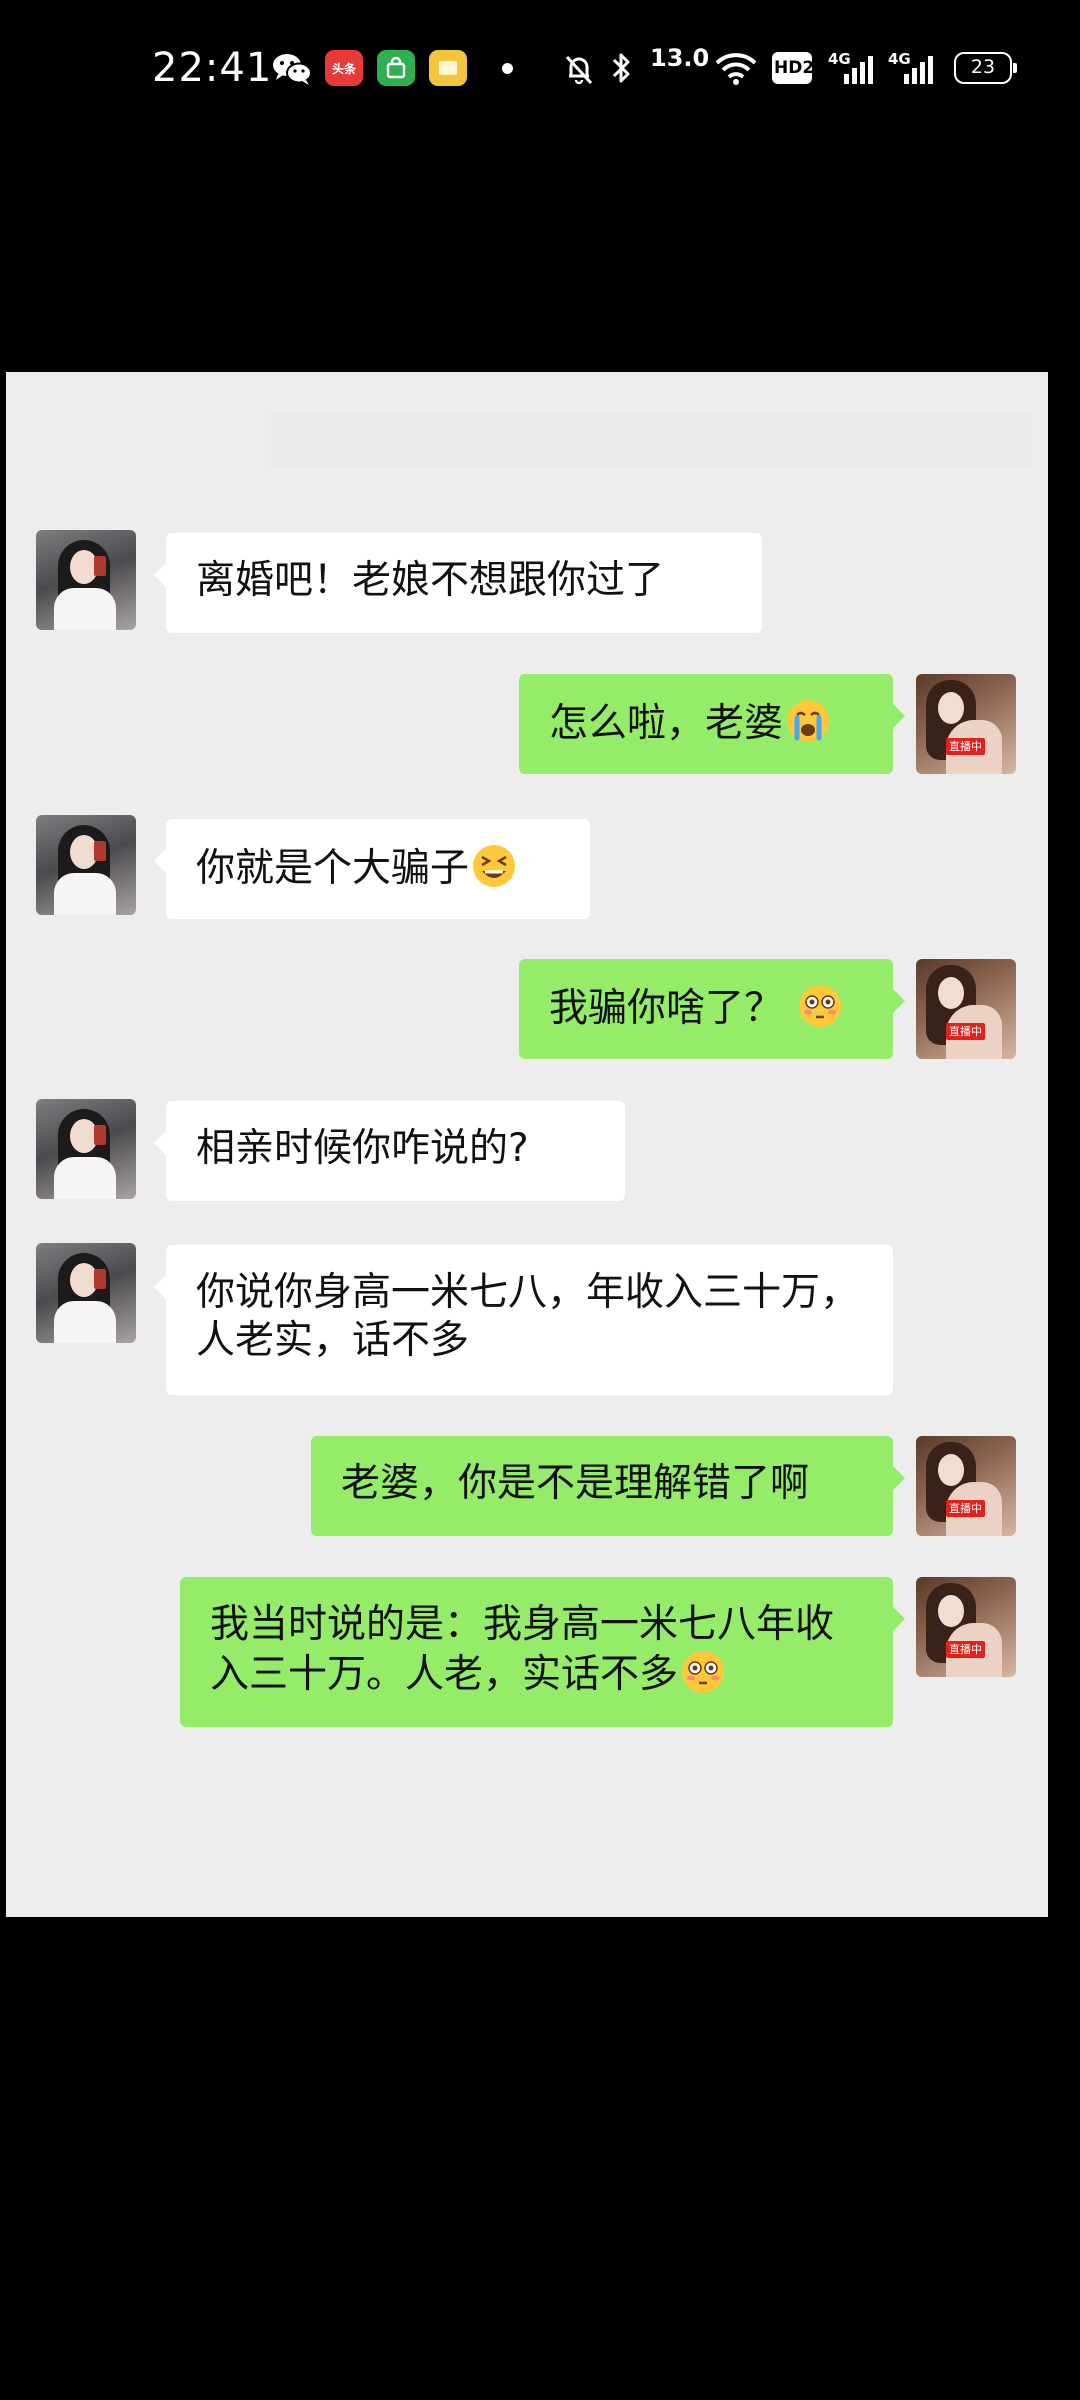 The image size is (1080, 2400). What do you see at coordinates (575, 1483) in the screenshot?
I see `message-text: 老婆，你是不是理解错了啊` at bounding box center [575, 1483].